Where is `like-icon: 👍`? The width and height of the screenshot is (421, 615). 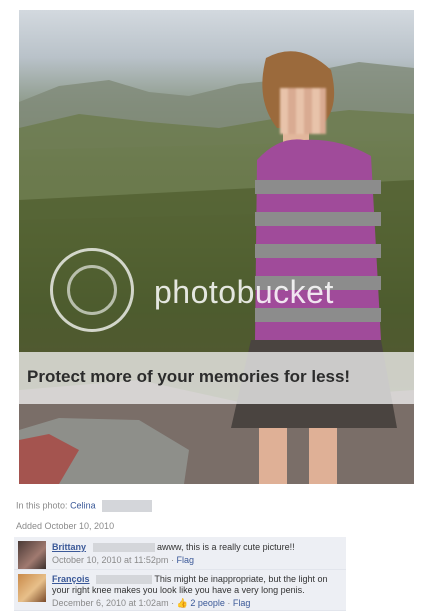
like-icon: 👍 is located at coordinates (182, 603).